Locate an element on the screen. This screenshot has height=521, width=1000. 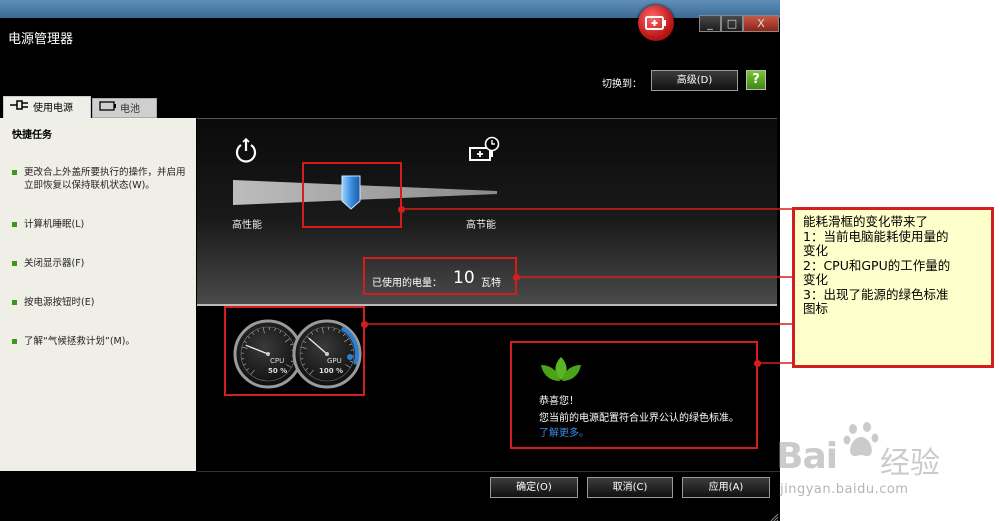
watermark-logo-cn: 经验 is located at coordinates (910, 463).